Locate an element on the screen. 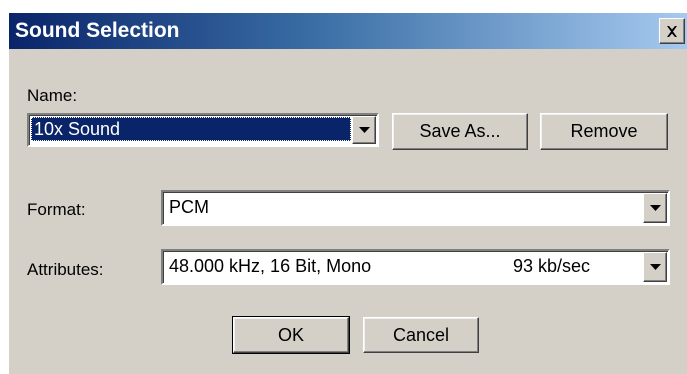 This screenshot has height=374, width=687. close-button is located at coordinates (672, 31).